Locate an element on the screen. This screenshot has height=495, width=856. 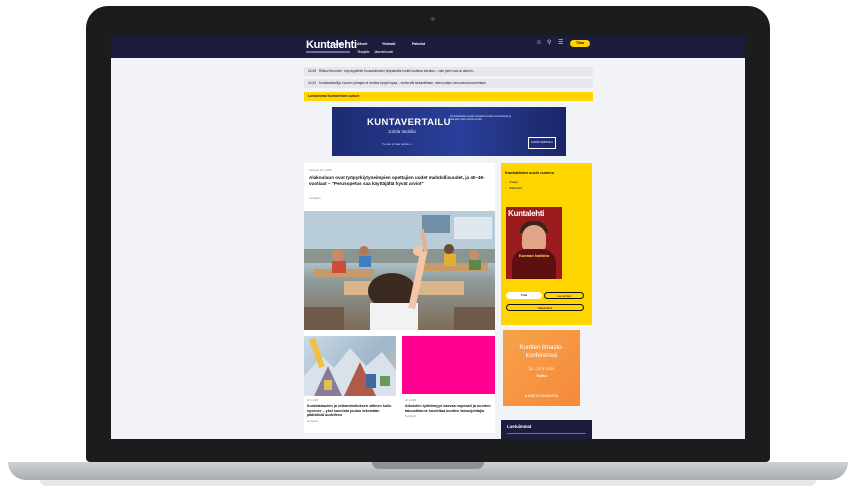
subnav-item-jasenetuudet: Jäsenetuudet is located at coordinates (383, 52).